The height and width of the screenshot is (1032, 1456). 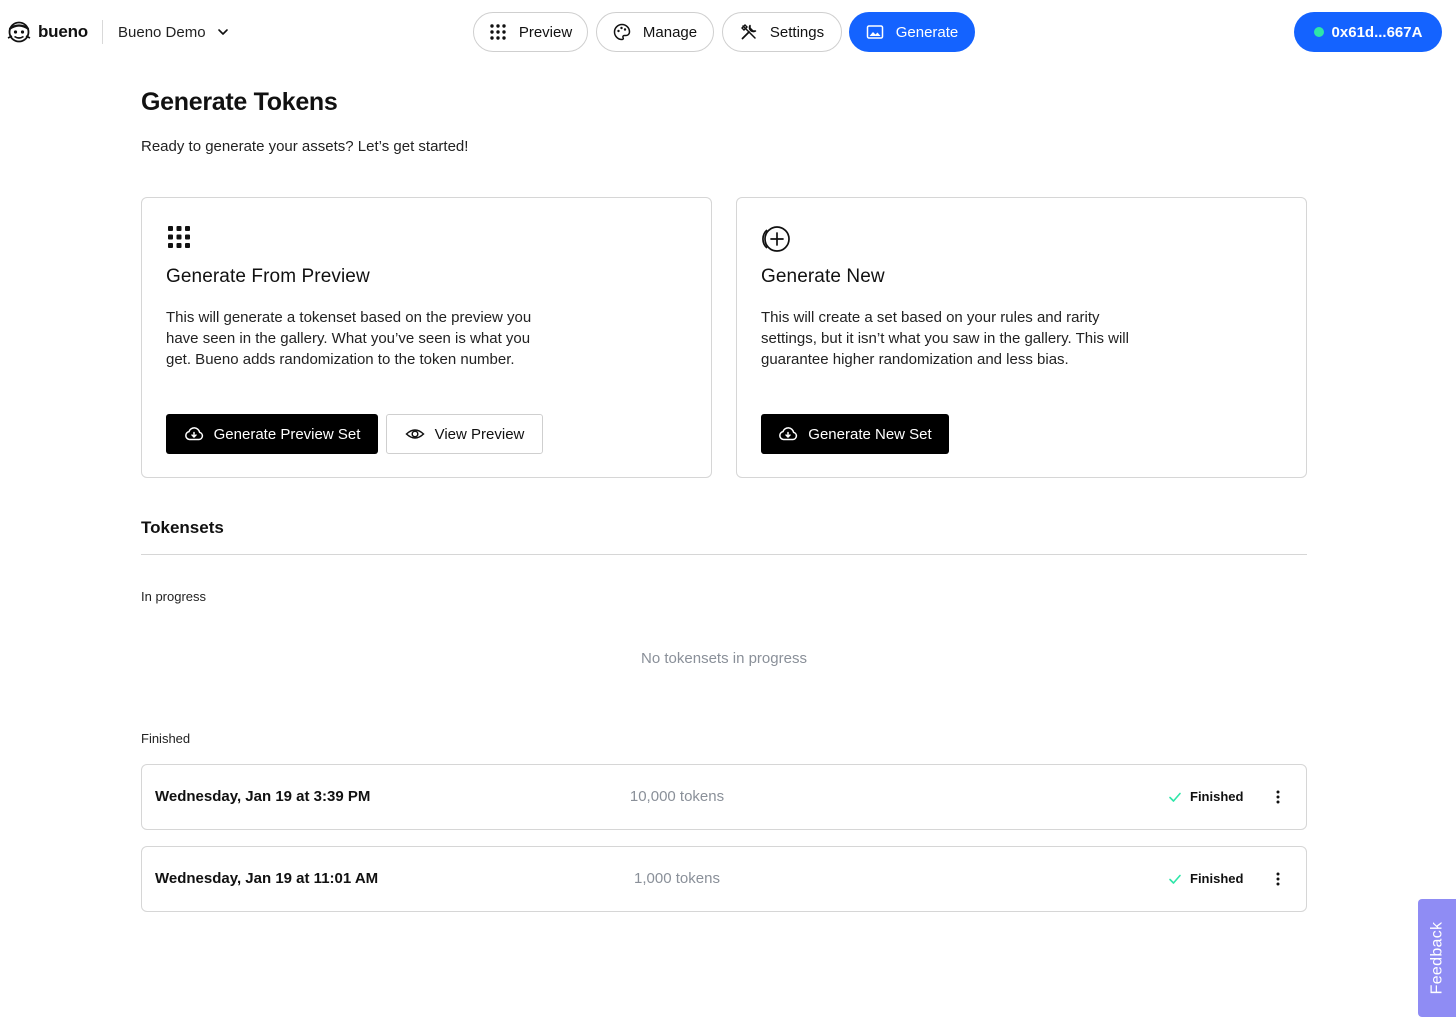 I want to click on nav-manage: Manage, so click(x=655, y=32).